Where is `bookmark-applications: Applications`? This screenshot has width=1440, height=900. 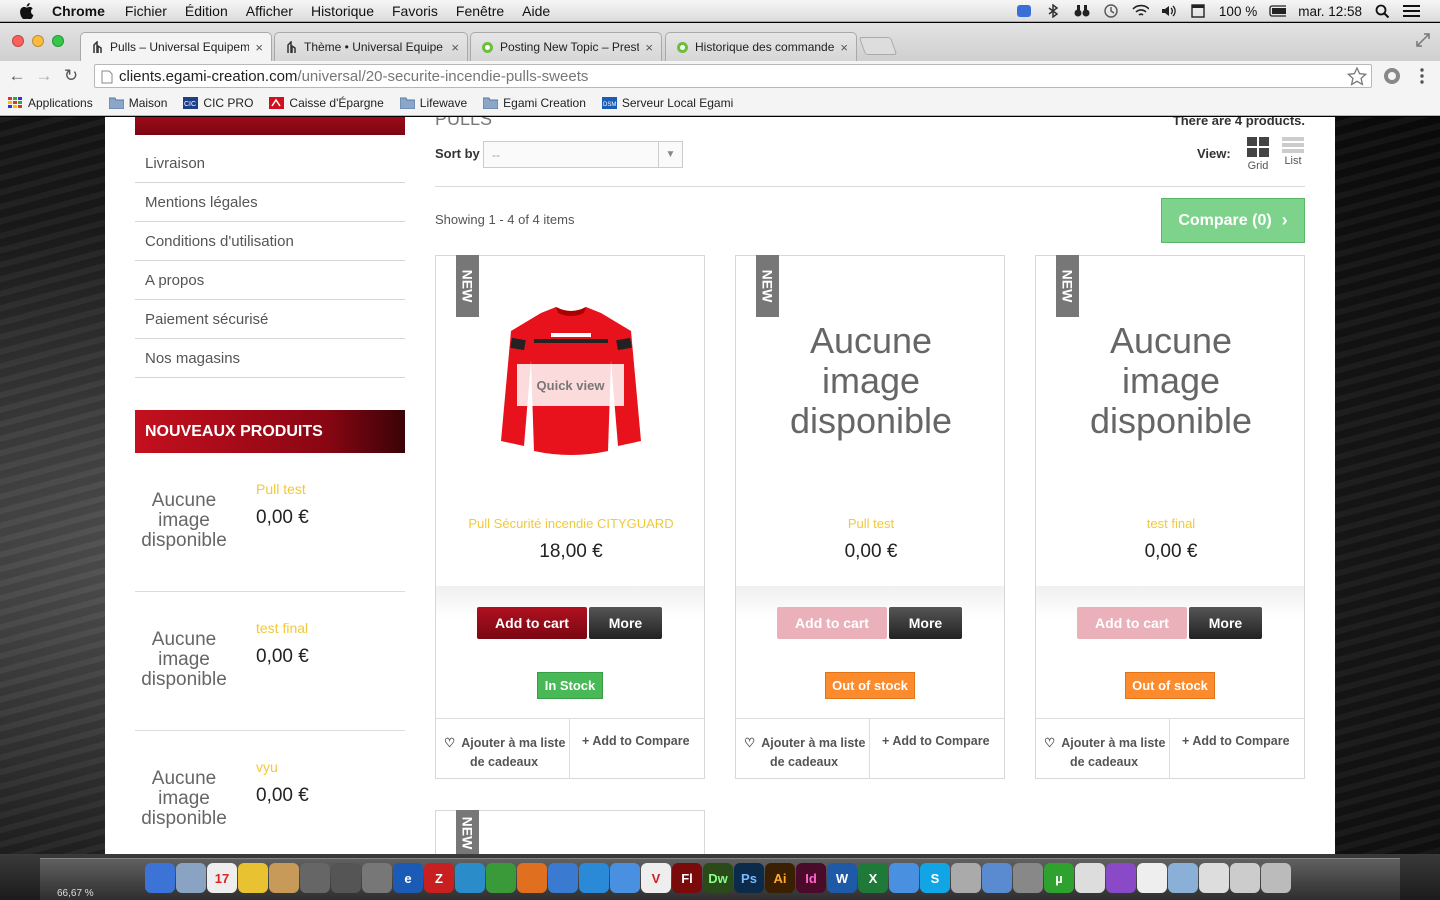 bookmark-applications: Applications is located at coordinates (50, 103).